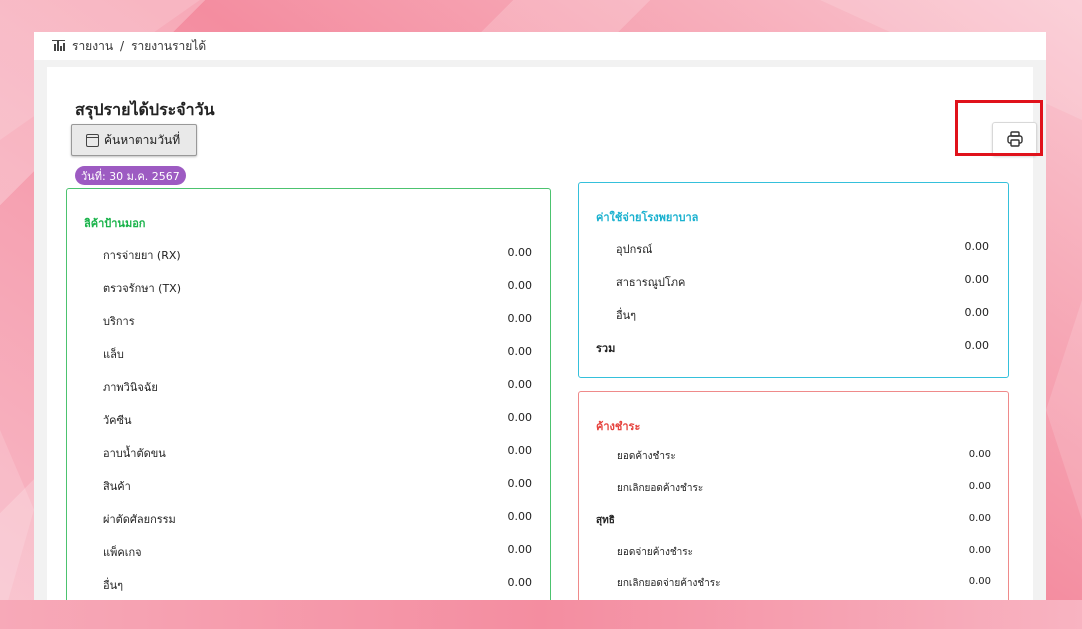  What do you see at coordinates (92, 140) in the screenshot?
I see `calendar-icon` at bounding box center [92, 140].